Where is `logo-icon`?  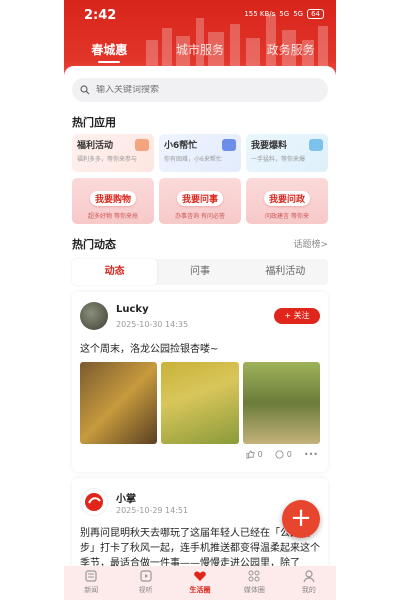
logo-icon is located at coordinates (94, 502).